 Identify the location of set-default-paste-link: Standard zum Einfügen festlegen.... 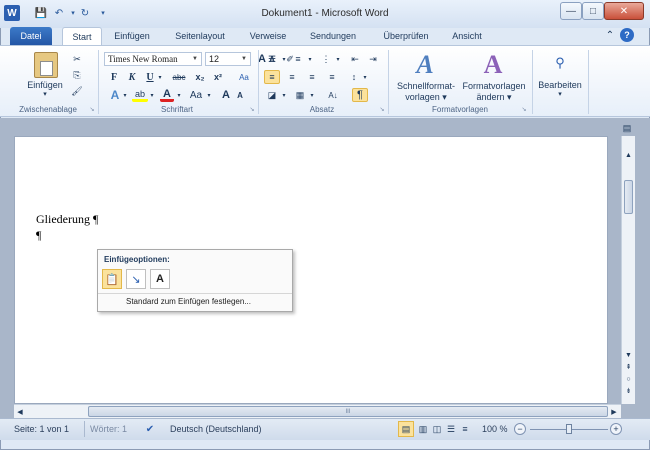
(188, 301).